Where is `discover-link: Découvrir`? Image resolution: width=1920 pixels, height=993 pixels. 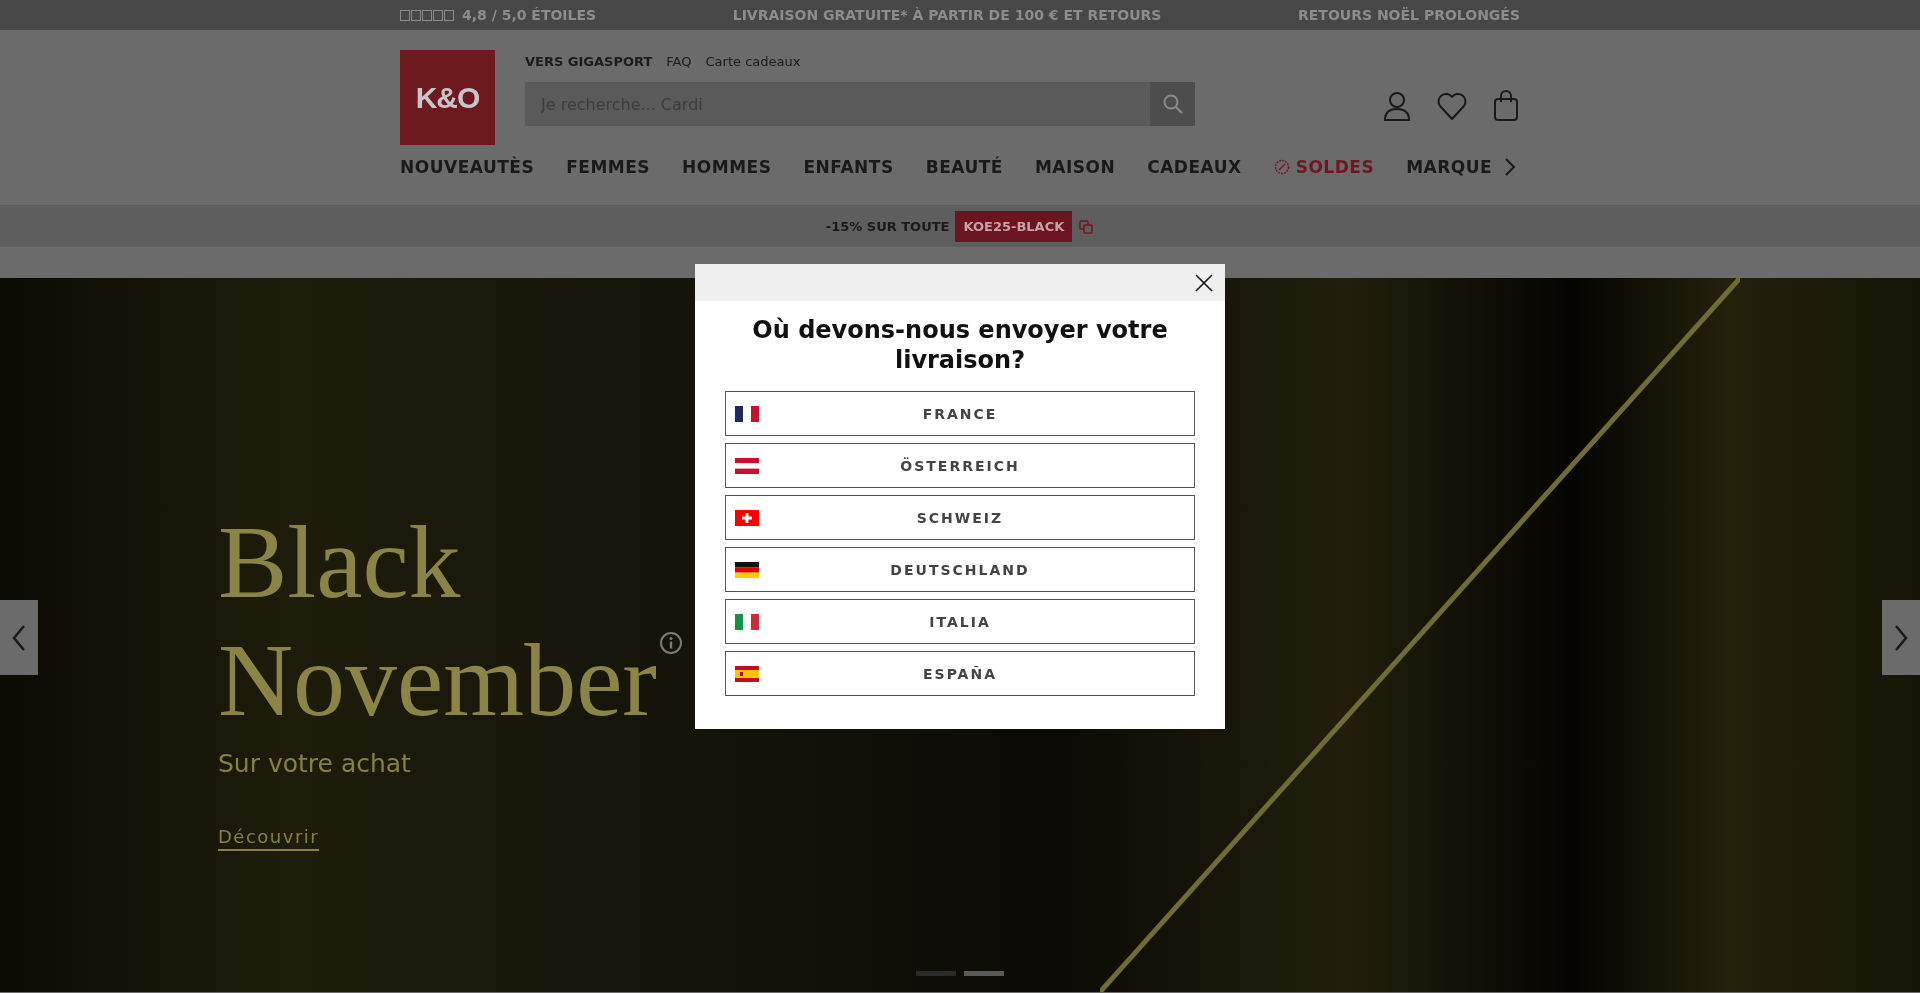 discover-link: Découvrir is located at coordinates (269, 838).